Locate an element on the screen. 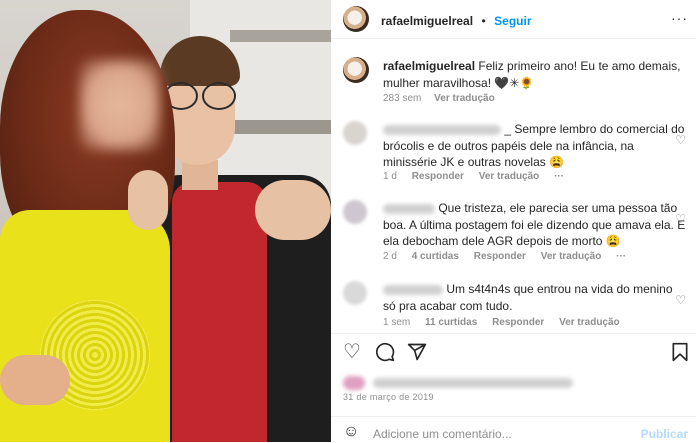 The image size is (696, 443). comment-age: 1 sem is located at coordinates (397, 322).